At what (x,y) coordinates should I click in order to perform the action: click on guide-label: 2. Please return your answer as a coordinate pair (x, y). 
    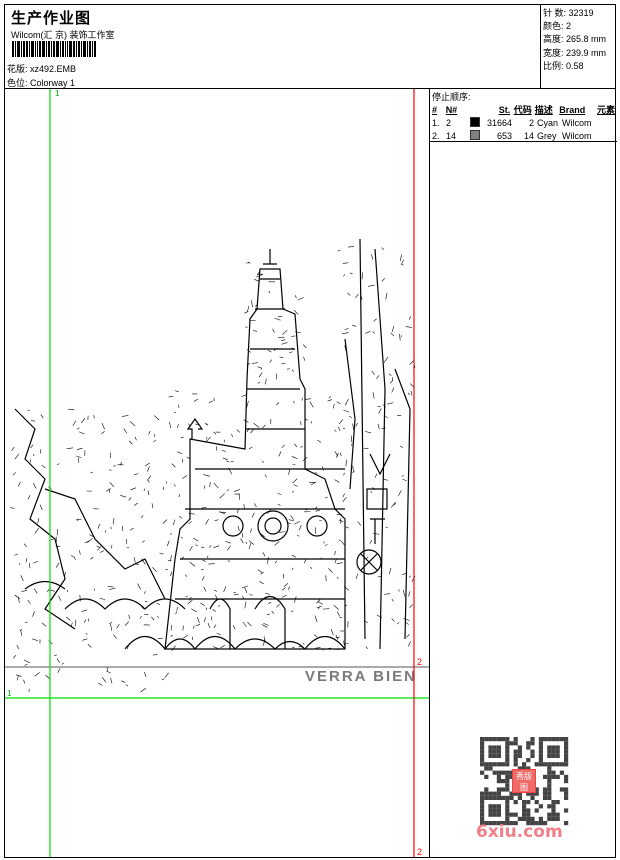
    Looking at the image, I should click on (419, 662).